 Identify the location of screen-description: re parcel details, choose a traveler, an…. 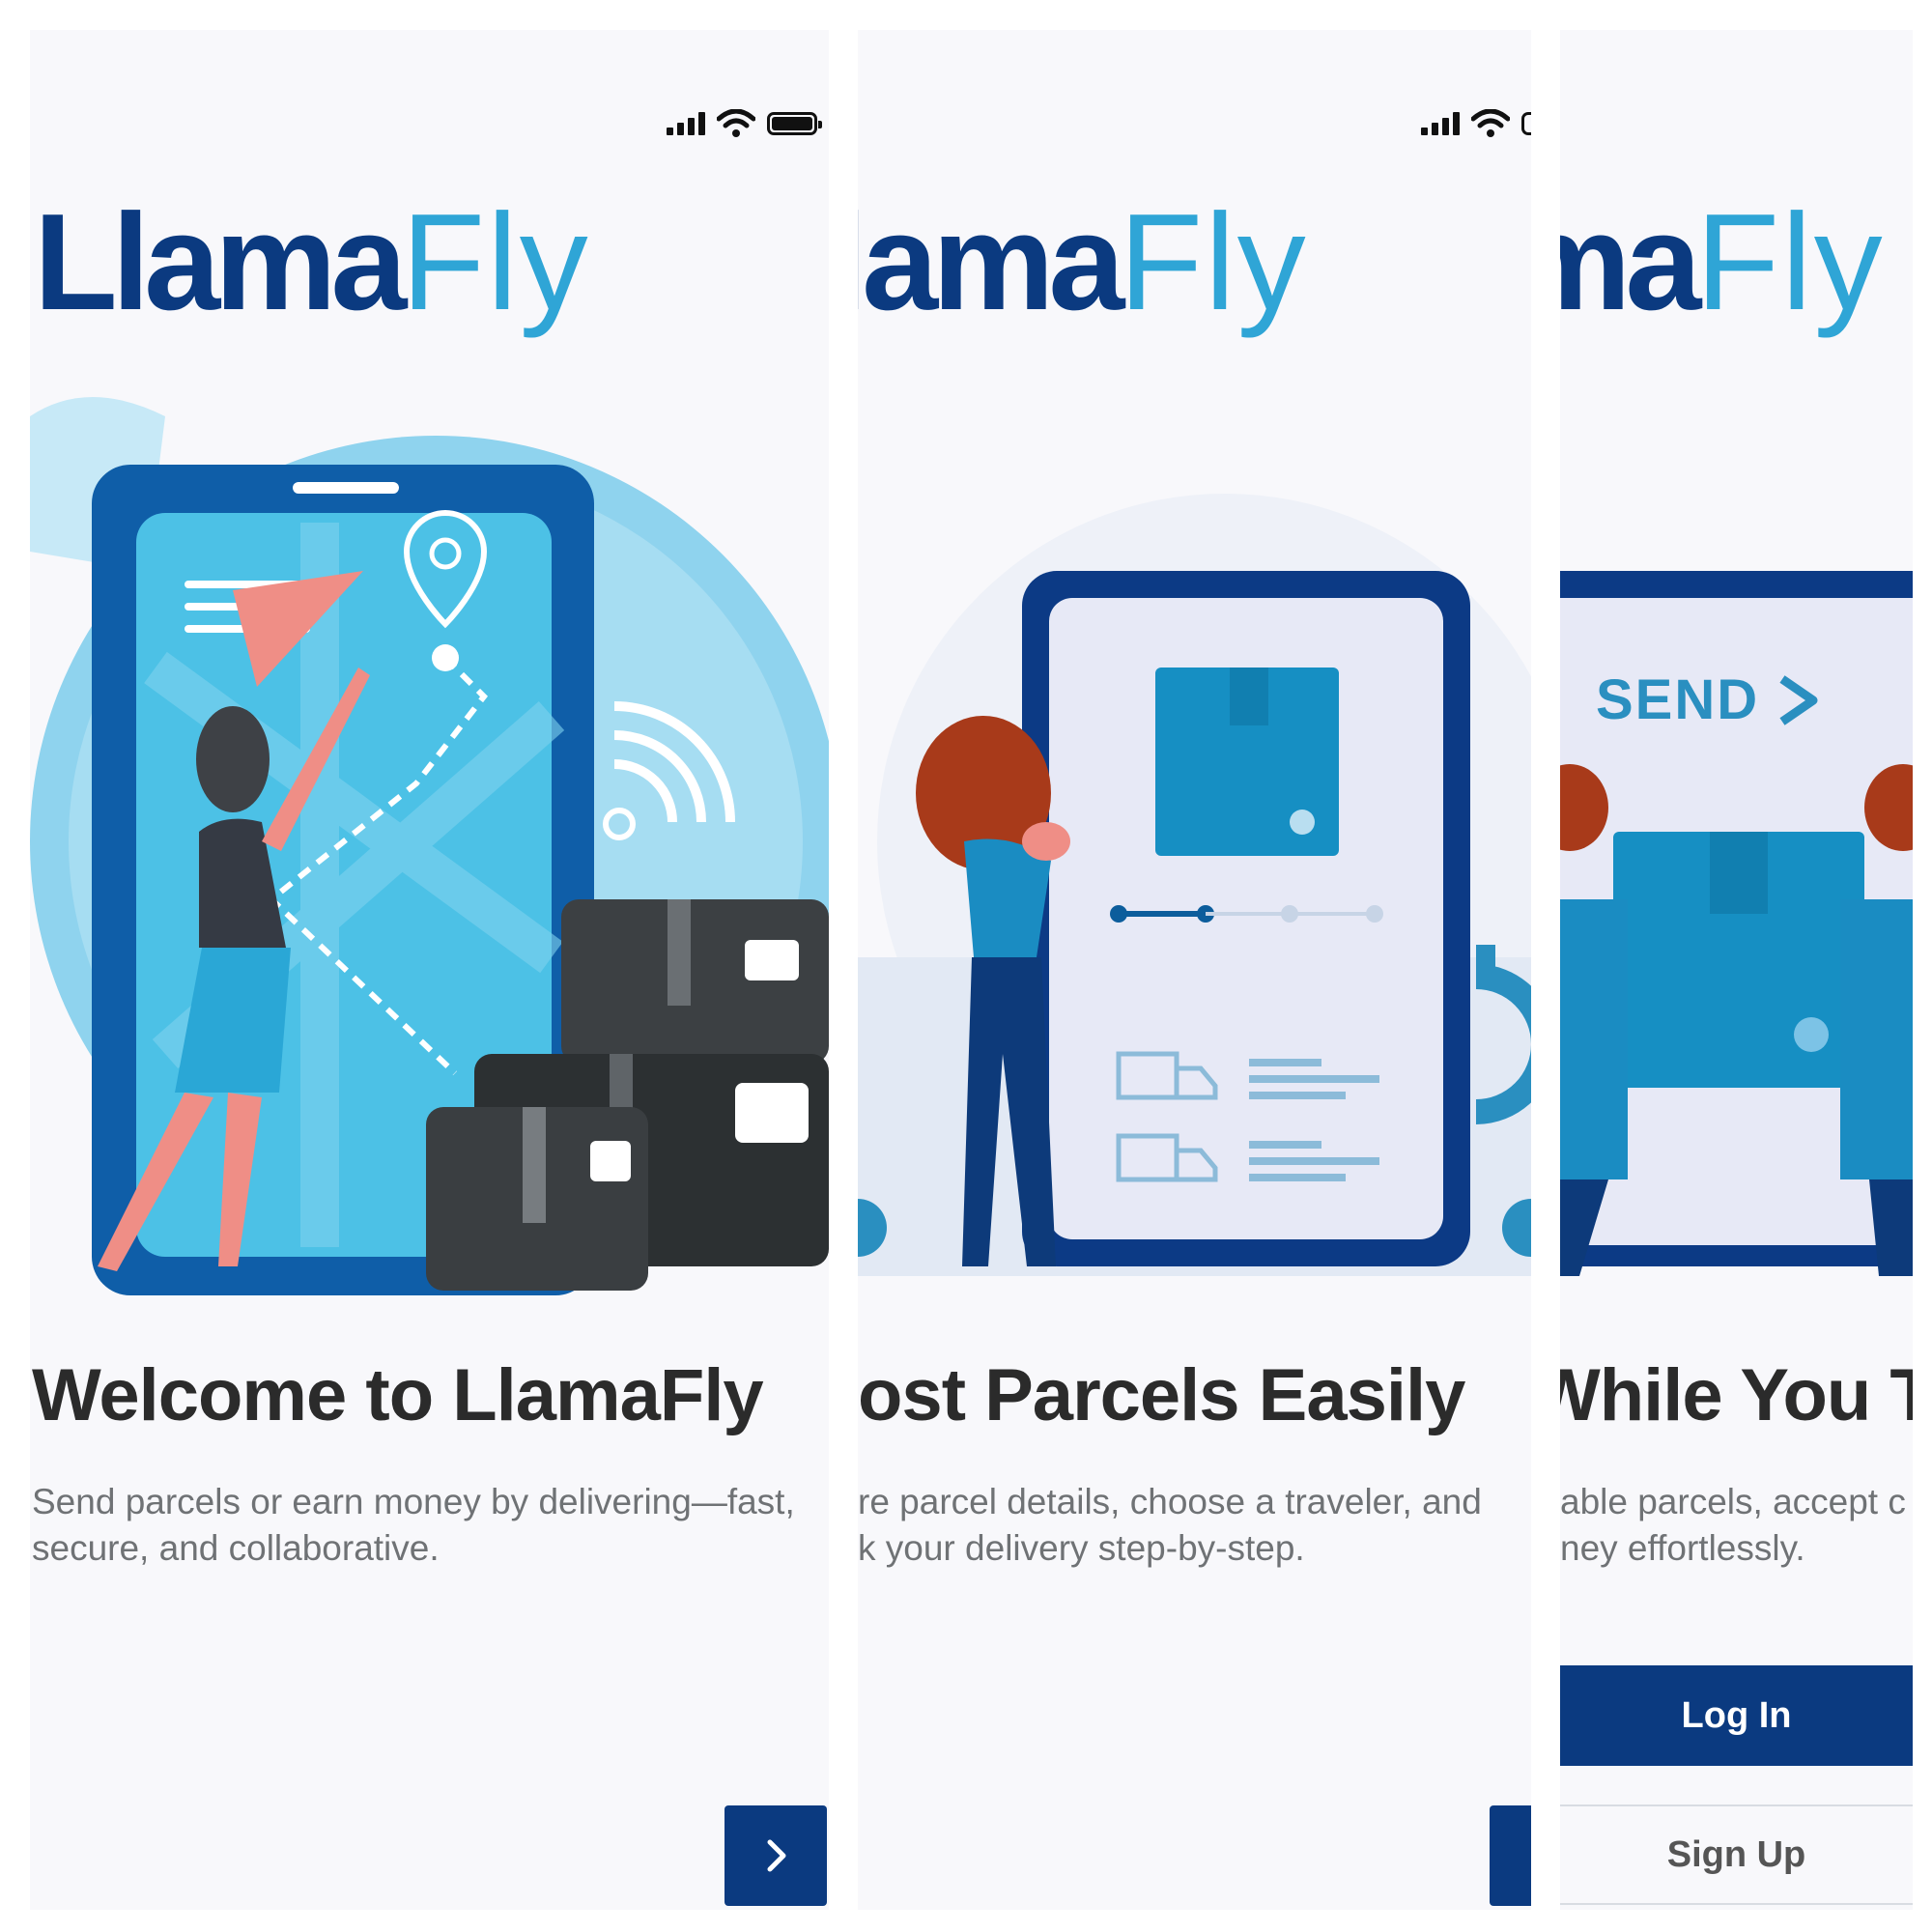
(1170, 1525).